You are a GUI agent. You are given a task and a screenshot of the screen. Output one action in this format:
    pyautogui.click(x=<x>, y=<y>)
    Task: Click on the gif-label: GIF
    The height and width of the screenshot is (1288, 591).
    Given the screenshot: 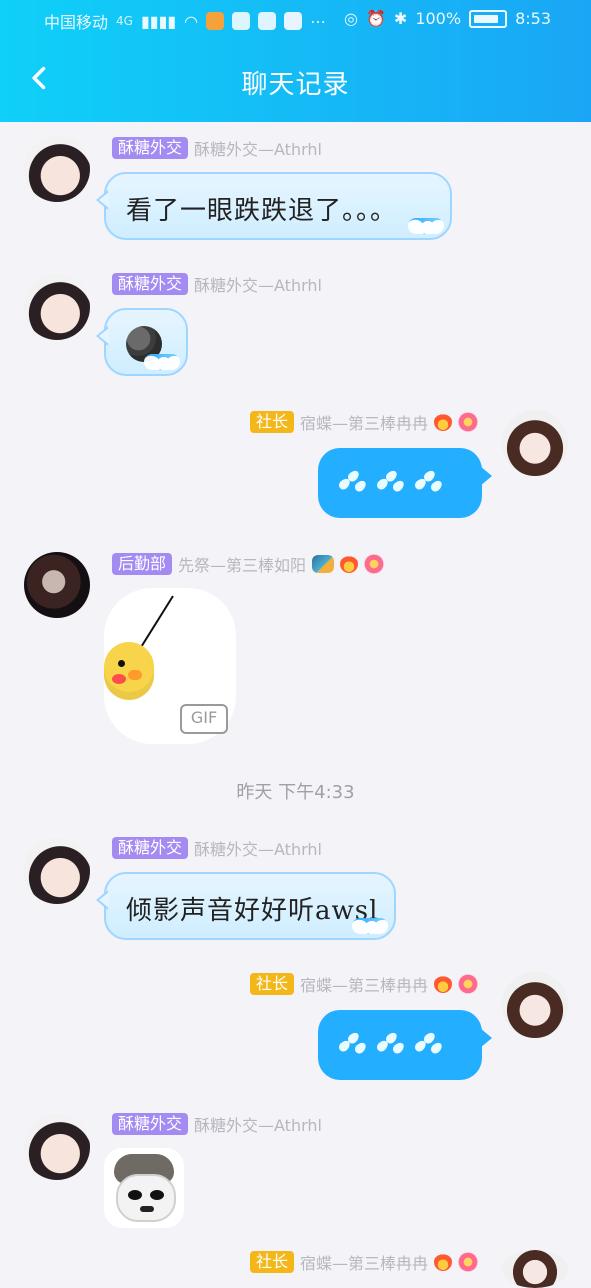 What is the action you would take?
    pyautogui.click(x=204, y=719)
    